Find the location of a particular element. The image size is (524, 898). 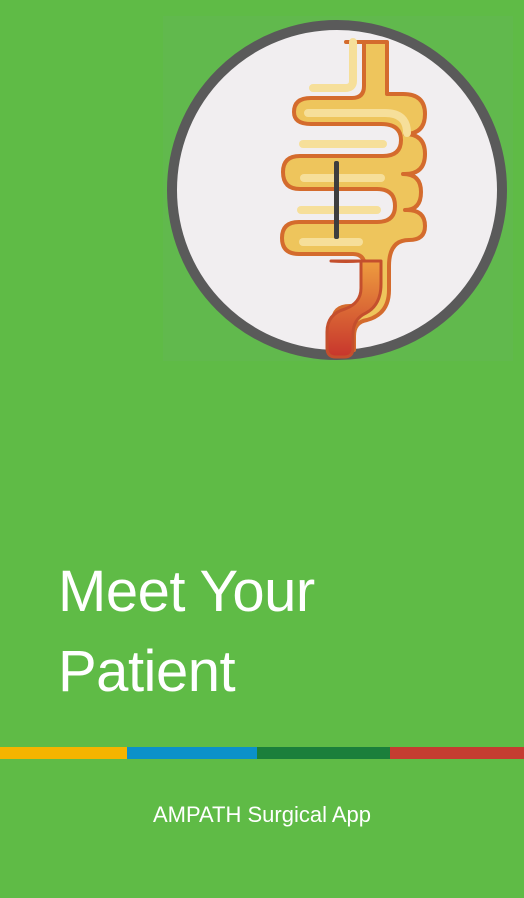

stripe-segment-green is located at coordinates (323, 753).